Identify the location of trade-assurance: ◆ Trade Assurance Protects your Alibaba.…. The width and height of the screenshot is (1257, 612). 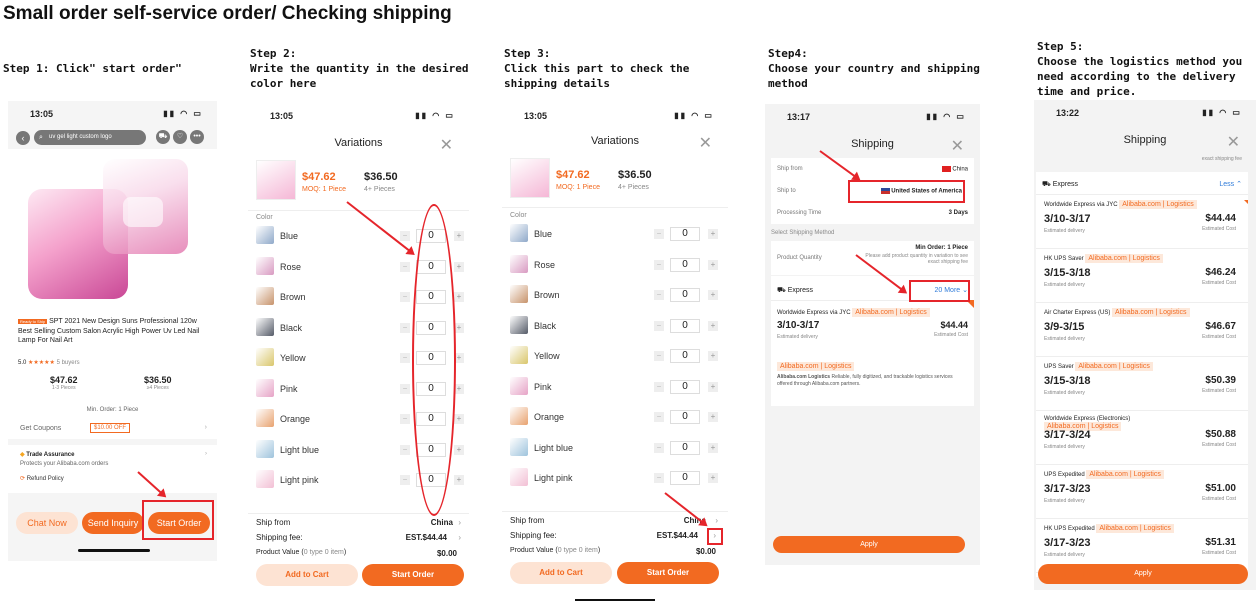
(112, 469).